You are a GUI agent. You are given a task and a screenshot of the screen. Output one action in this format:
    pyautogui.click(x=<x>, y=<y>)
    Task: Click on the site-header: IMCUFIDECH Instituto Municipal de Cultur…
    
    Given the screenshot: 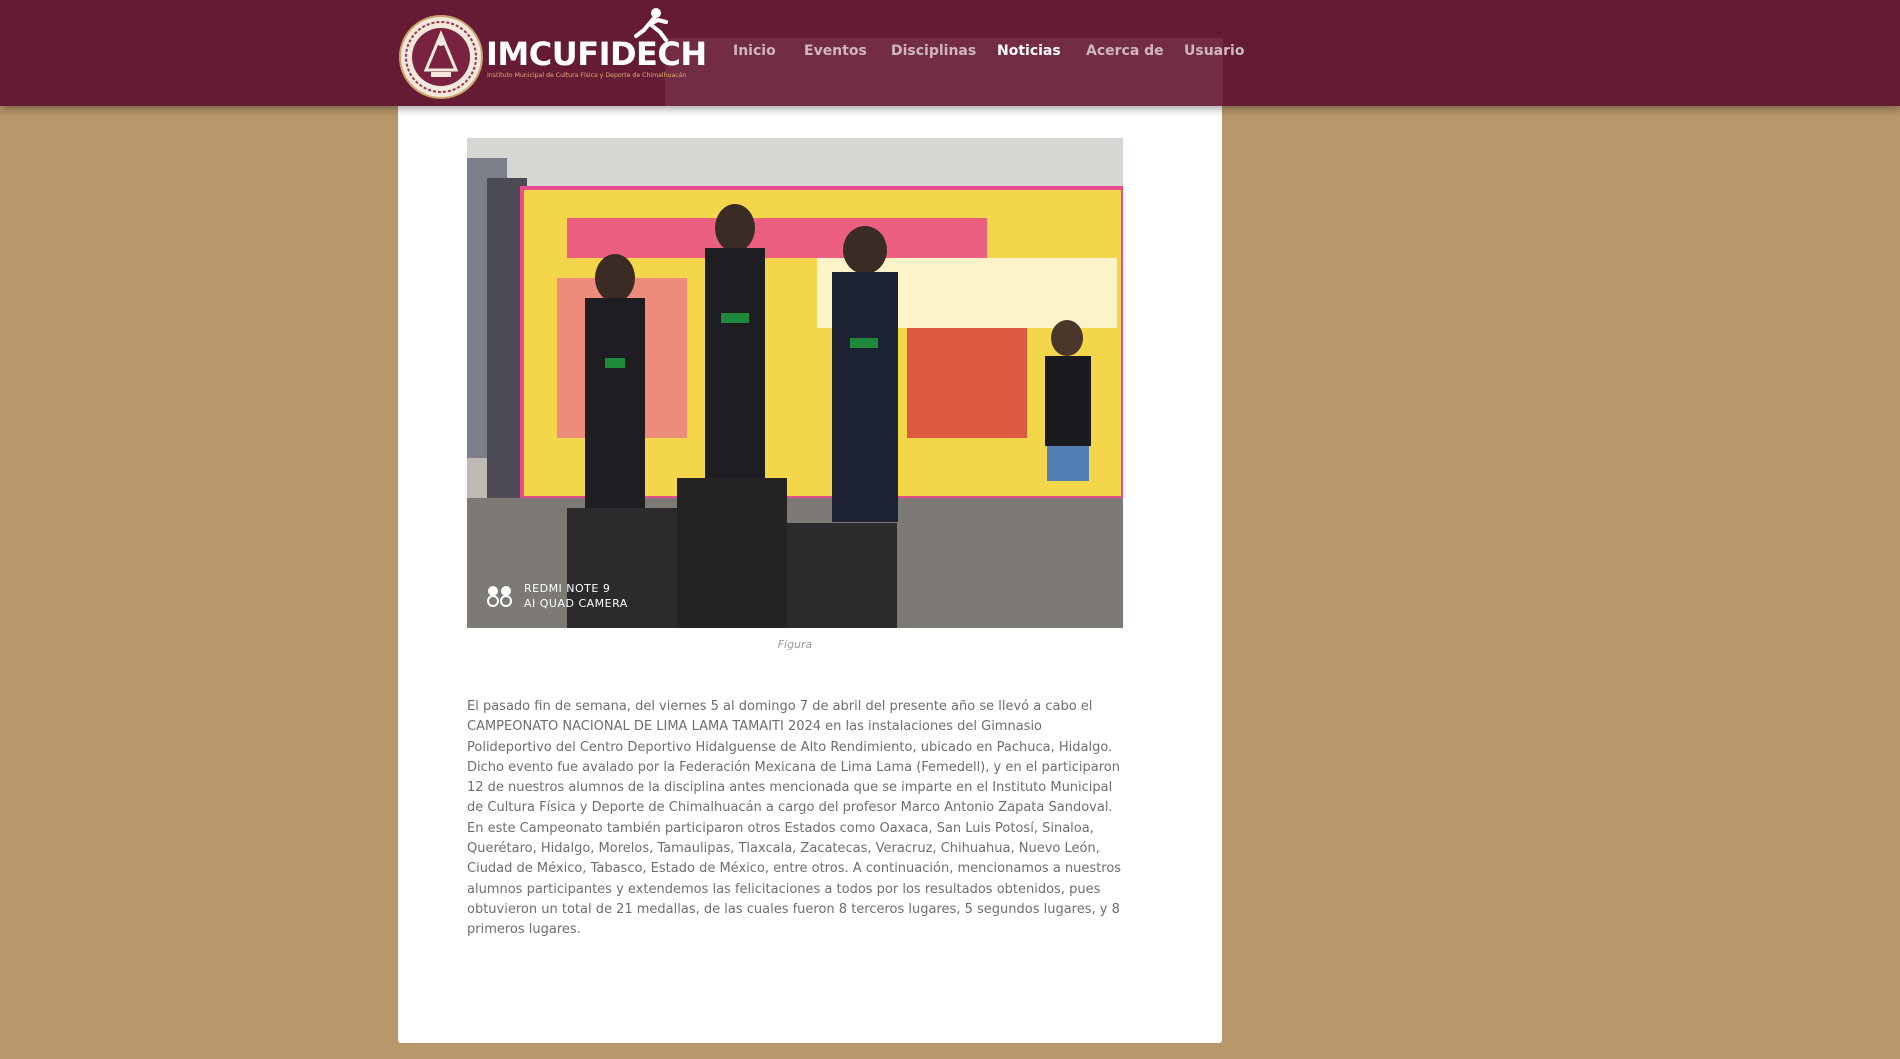 What is the action you would take?
    pyautogui.click(x=950, y=53)
    